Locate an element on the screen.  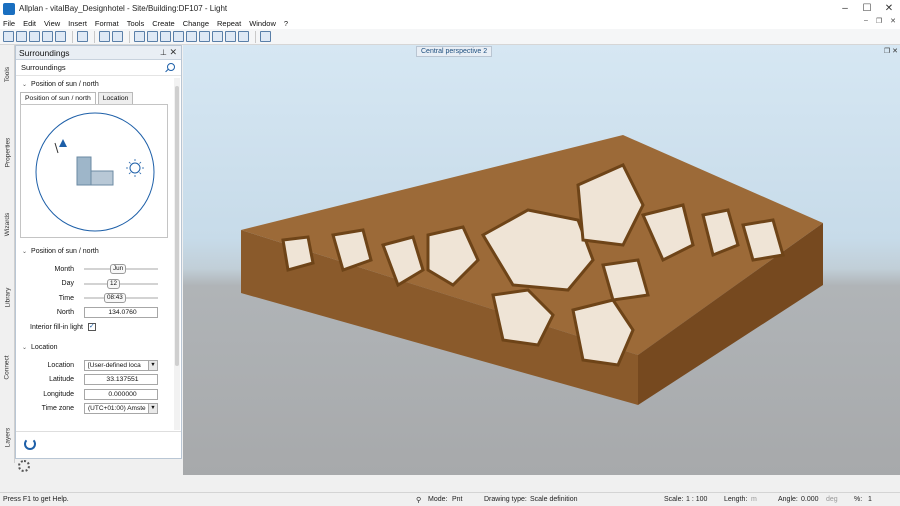
north-arrow-icon is located at coordinates (63, 143).